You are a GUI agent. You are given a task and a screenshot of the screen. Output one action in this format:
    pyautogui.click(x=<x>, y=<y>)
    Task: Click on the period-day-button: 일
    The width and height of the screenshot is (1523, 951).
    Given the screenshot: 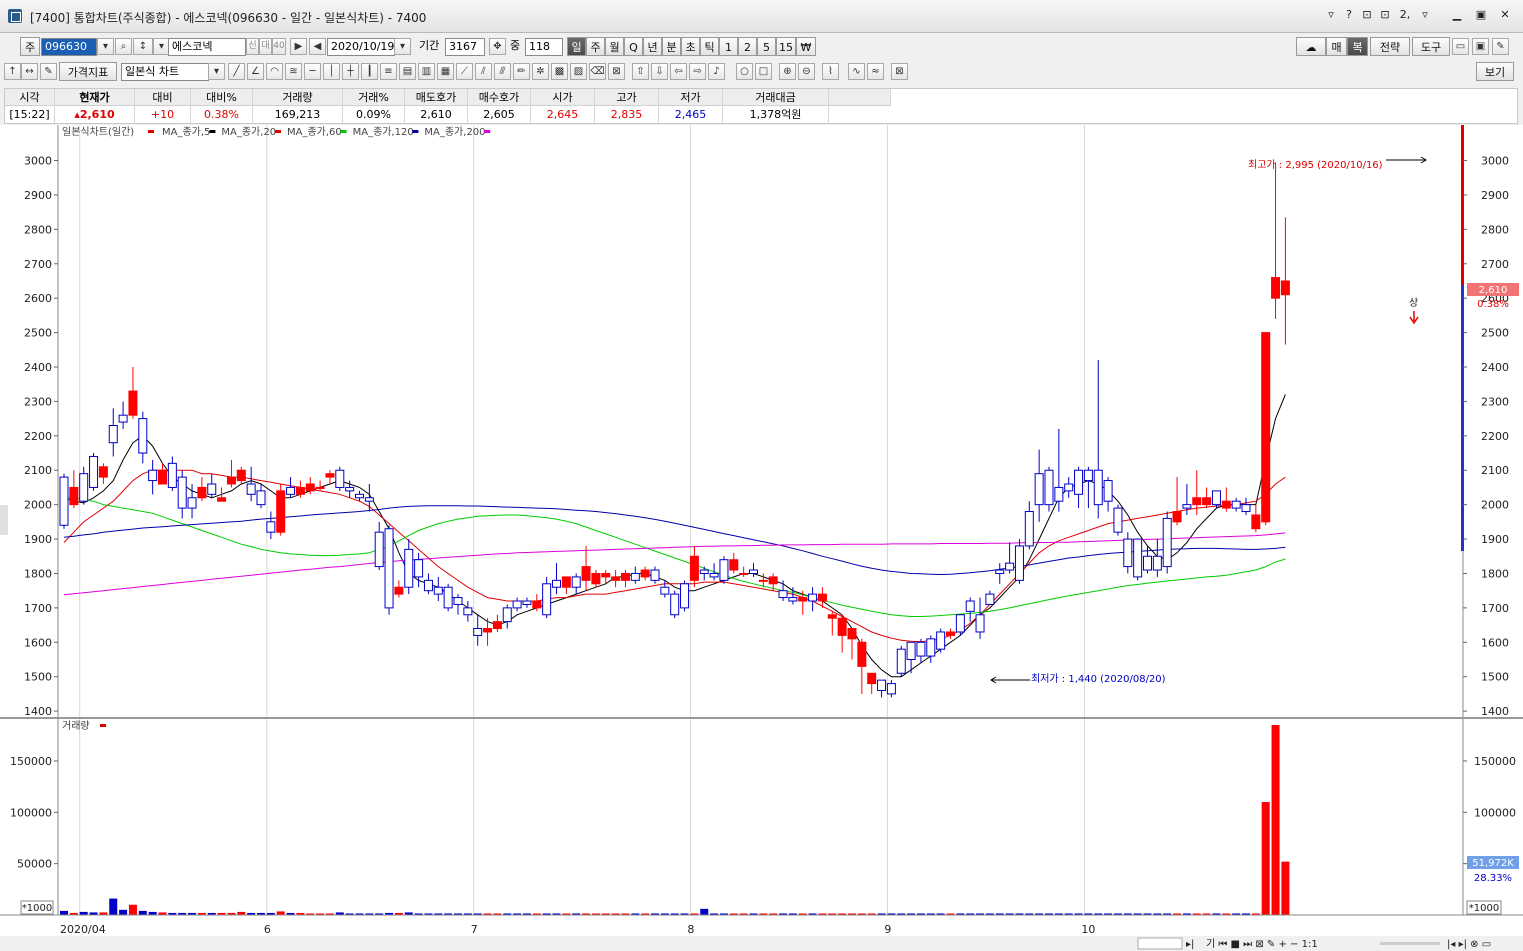 What is the action you would take?
    pyautogui.click(x=576, y=46)
    